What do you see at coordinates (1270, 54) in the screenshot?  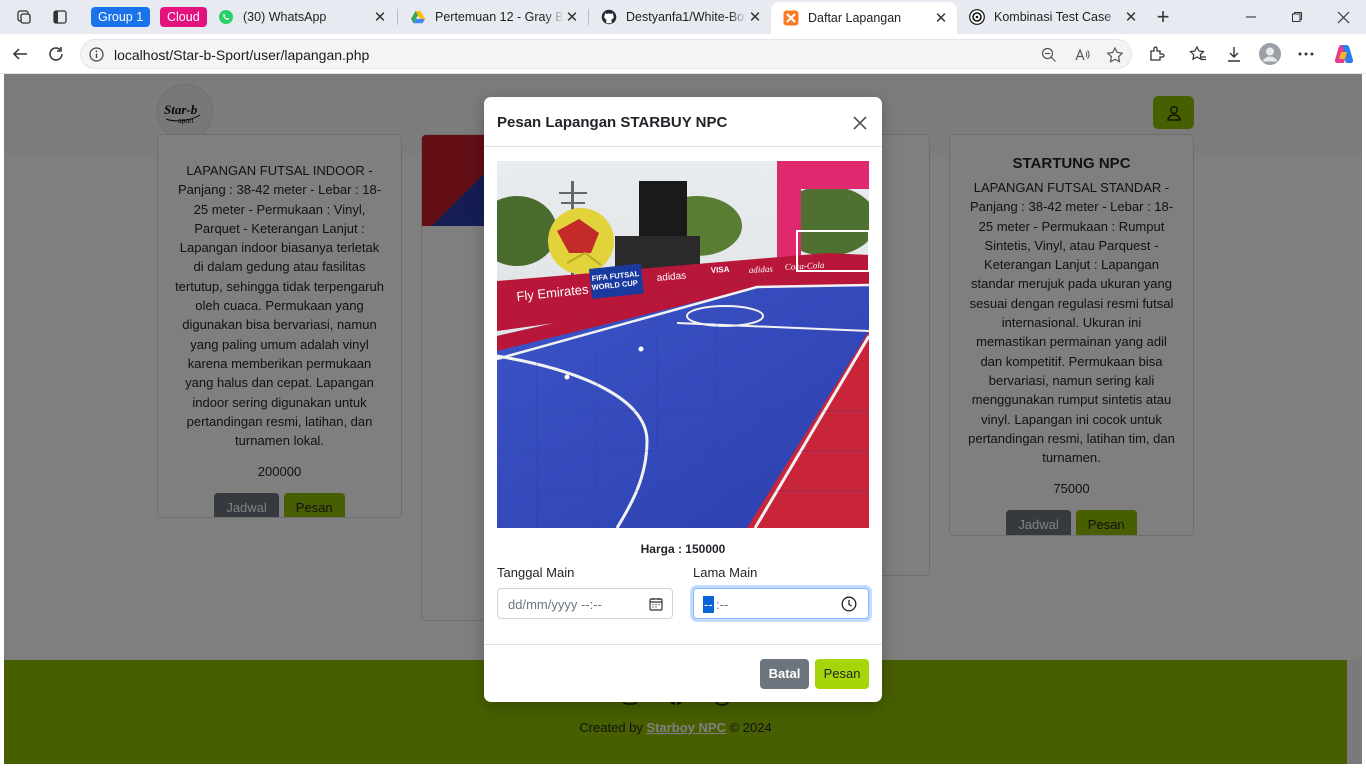 I see `profile-avatar` at bounding box center [1270, 54].